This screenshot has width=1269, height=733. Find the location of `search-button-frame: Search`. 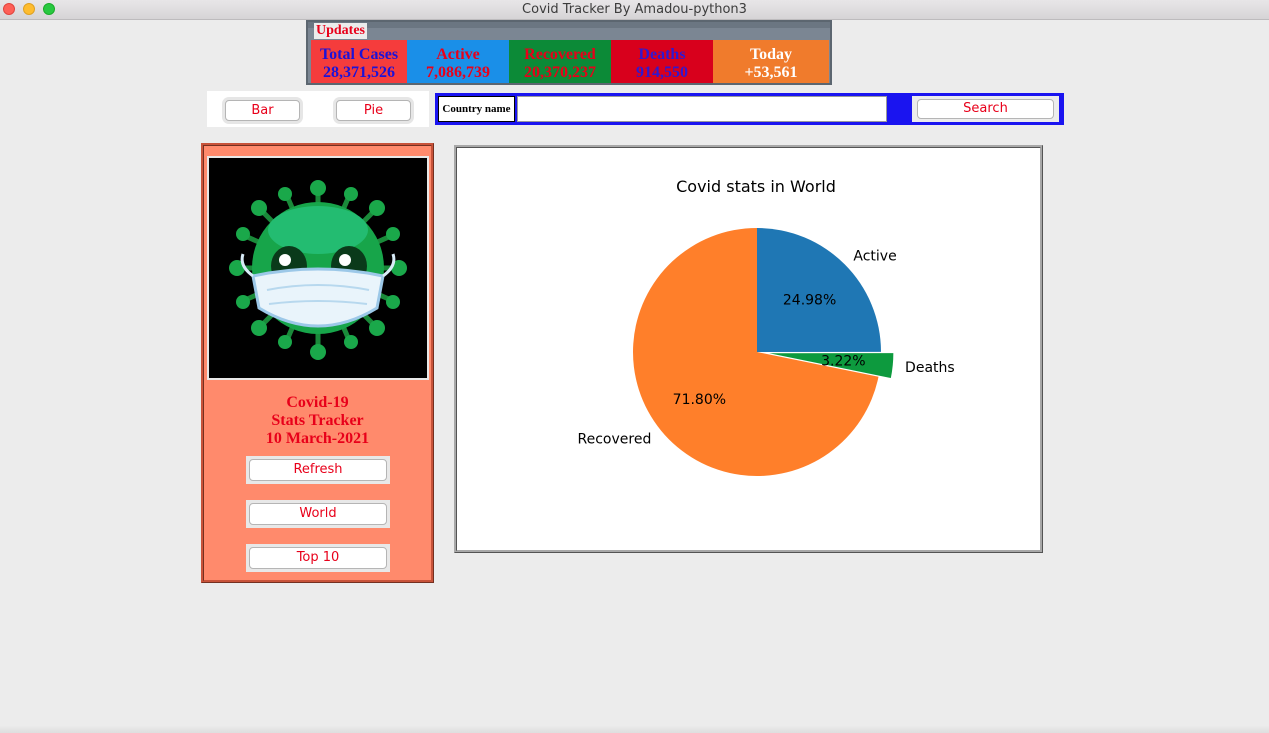

search-button-frame: Search is located at coordinates (985, 109).